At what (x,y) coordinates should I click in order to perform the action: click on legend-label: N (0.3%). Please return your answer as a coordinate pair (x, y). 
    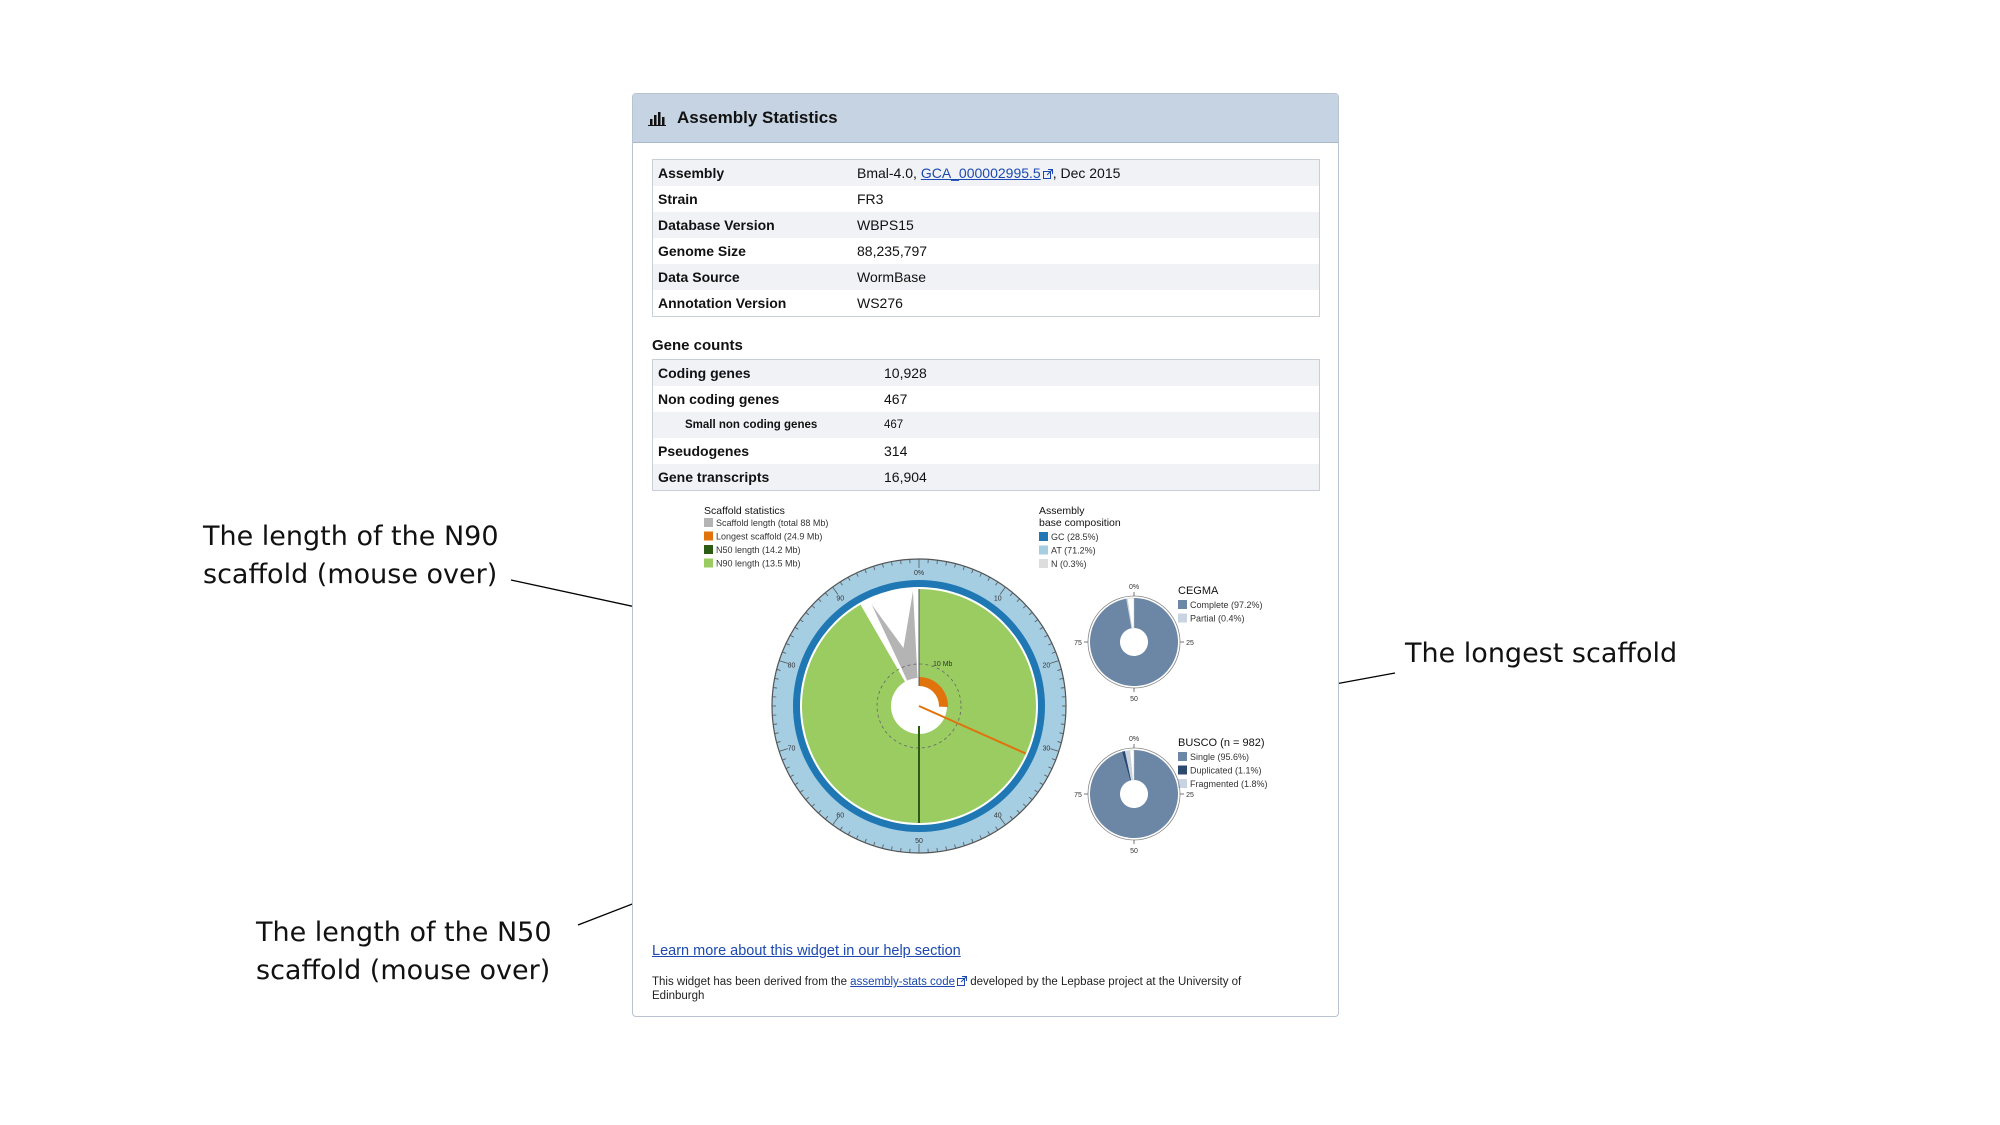
    Looking at the image, I should click on (1069, 564).